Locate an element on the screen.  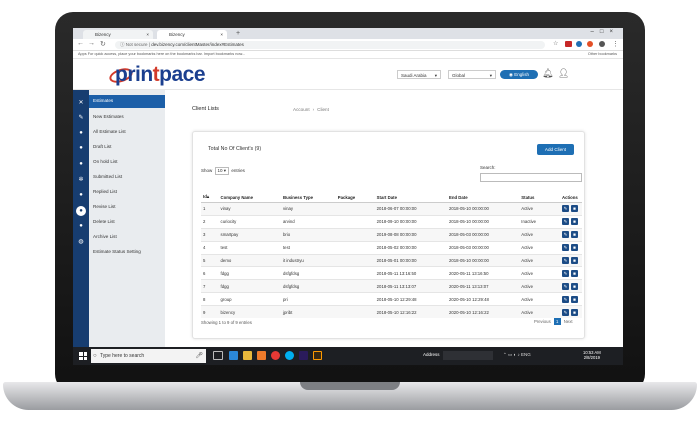
sidebar-item-archive: Archive List is located at coordinates (105, 237).